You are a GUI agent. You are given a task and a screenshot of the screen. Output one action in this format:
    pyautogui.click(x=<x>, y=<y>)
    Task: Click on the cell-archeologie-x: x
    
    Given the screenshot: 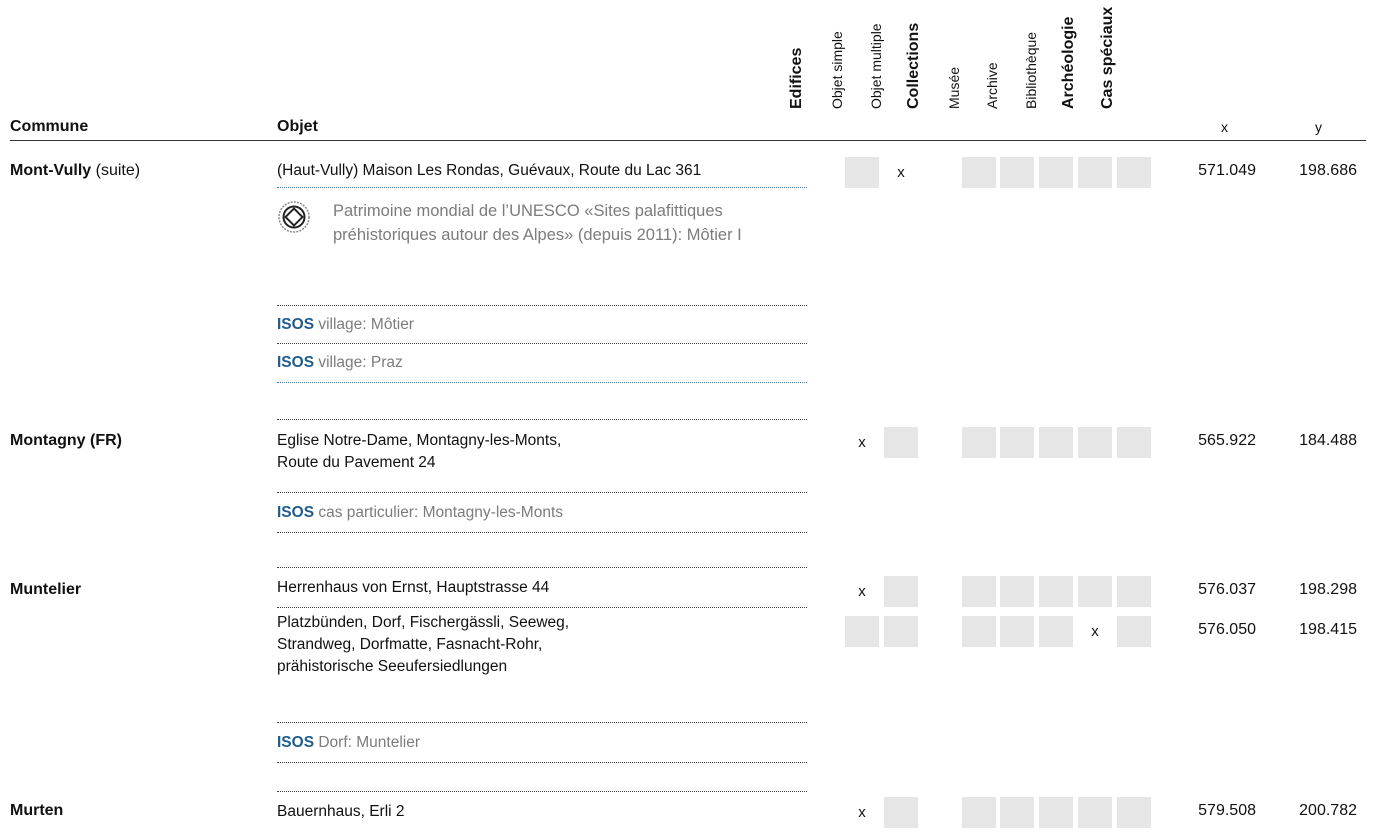 What is the action you would take?
    pyautogui.click(x=1095, y=631)
    